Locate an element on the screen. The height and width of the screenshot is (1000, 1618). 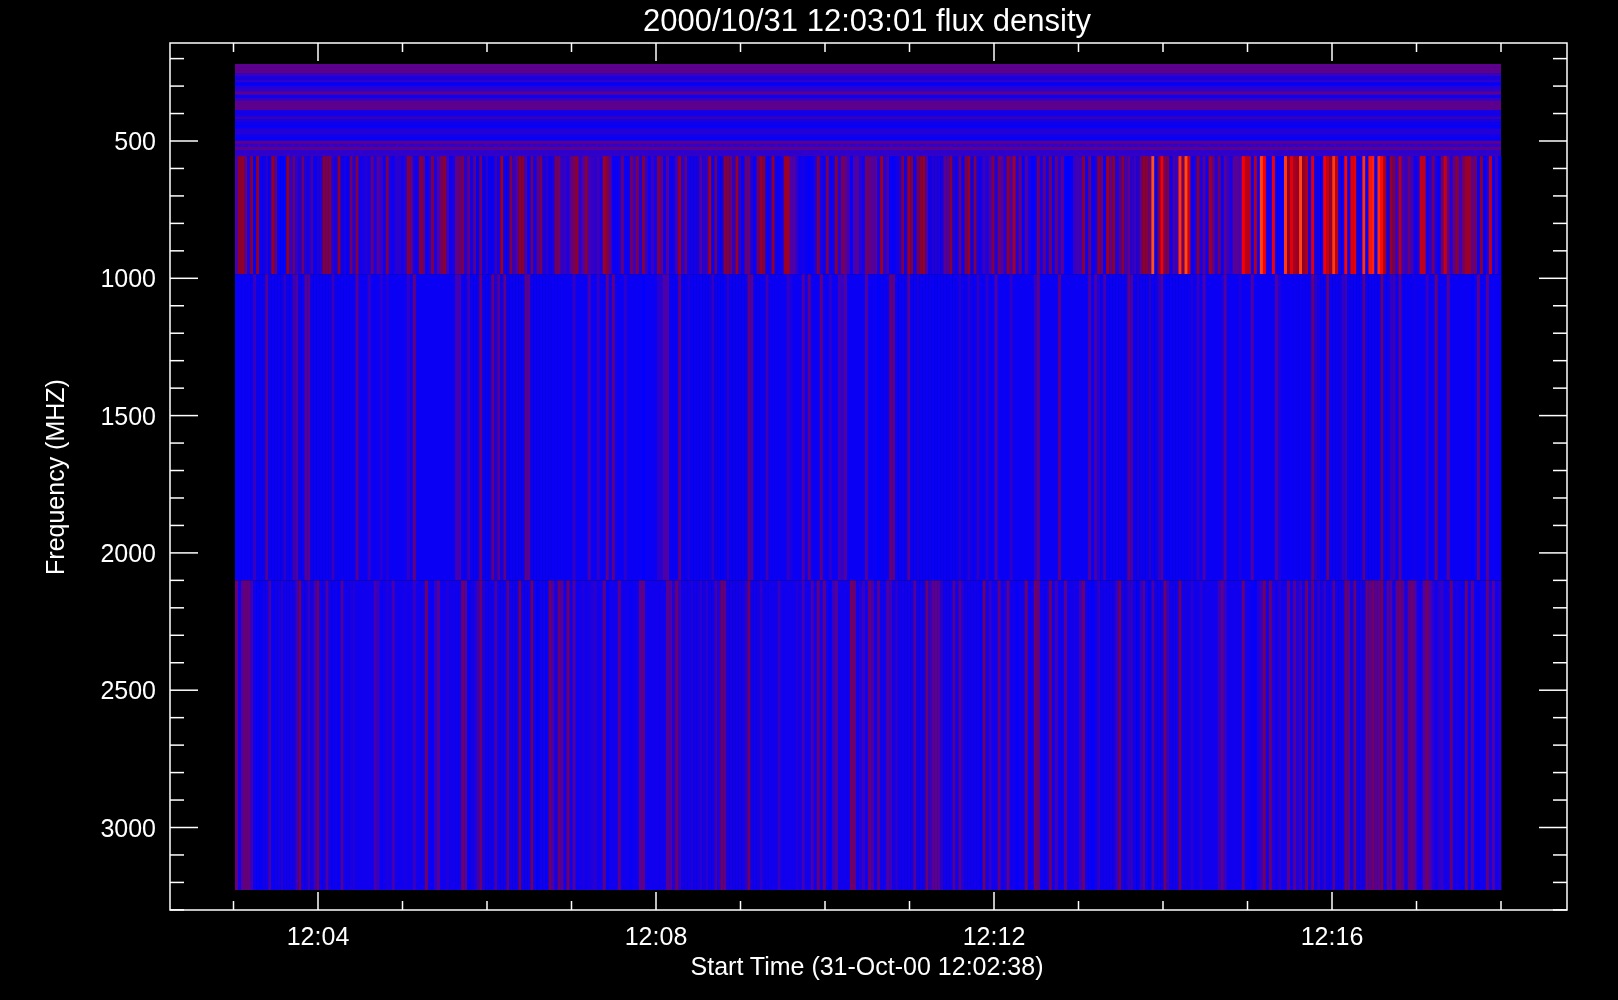
y-axis-label: Frequency (MHZ) is located at coordinates (55, 477).